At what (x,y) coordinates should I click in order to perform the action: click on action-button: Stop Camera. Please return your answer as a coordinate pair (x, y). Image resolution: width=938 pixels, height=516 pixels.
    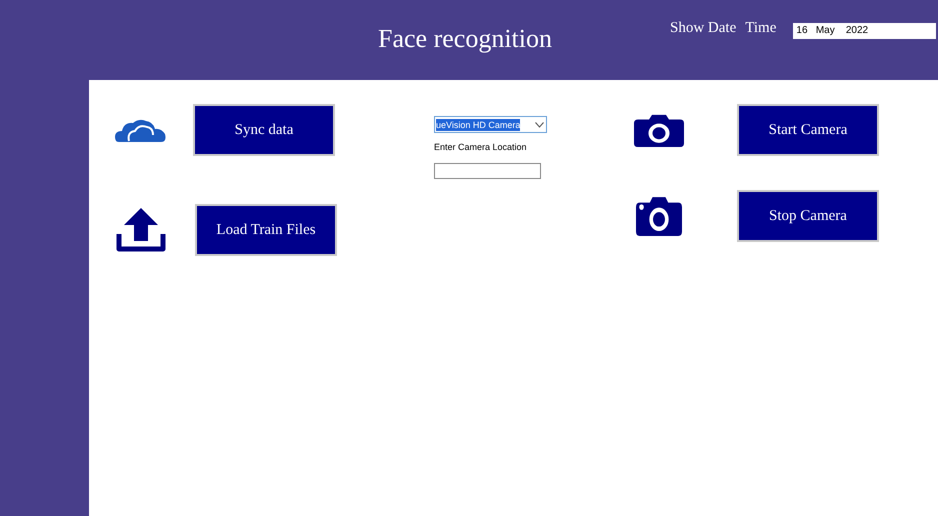
    Looking at the image, I should click on (808, 216).